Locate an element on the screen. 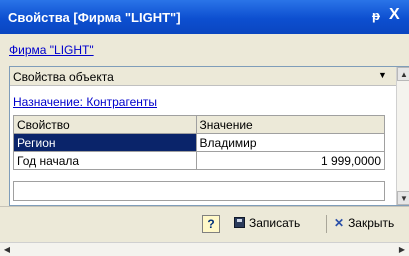 The width and height of the screenshot is (409, 256). panel-header: Свойства объекта ▼ is located at coordinates (203, 76).